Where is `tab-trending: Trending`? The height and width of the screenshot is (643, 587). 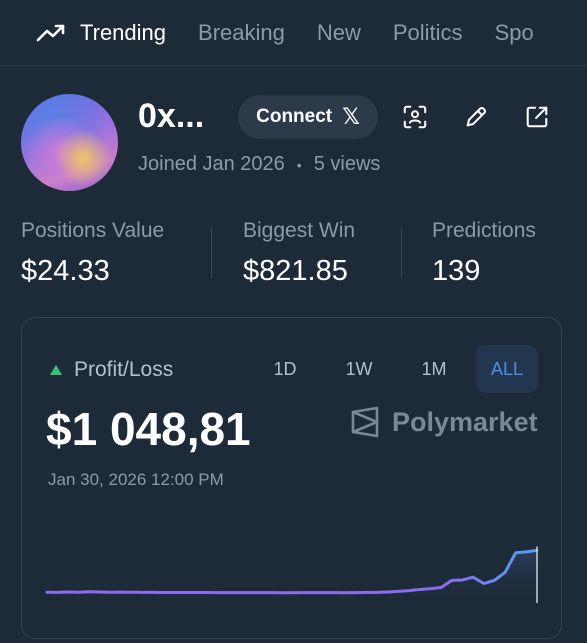
tab-trending: Trending is located at coordinates (101, 33).